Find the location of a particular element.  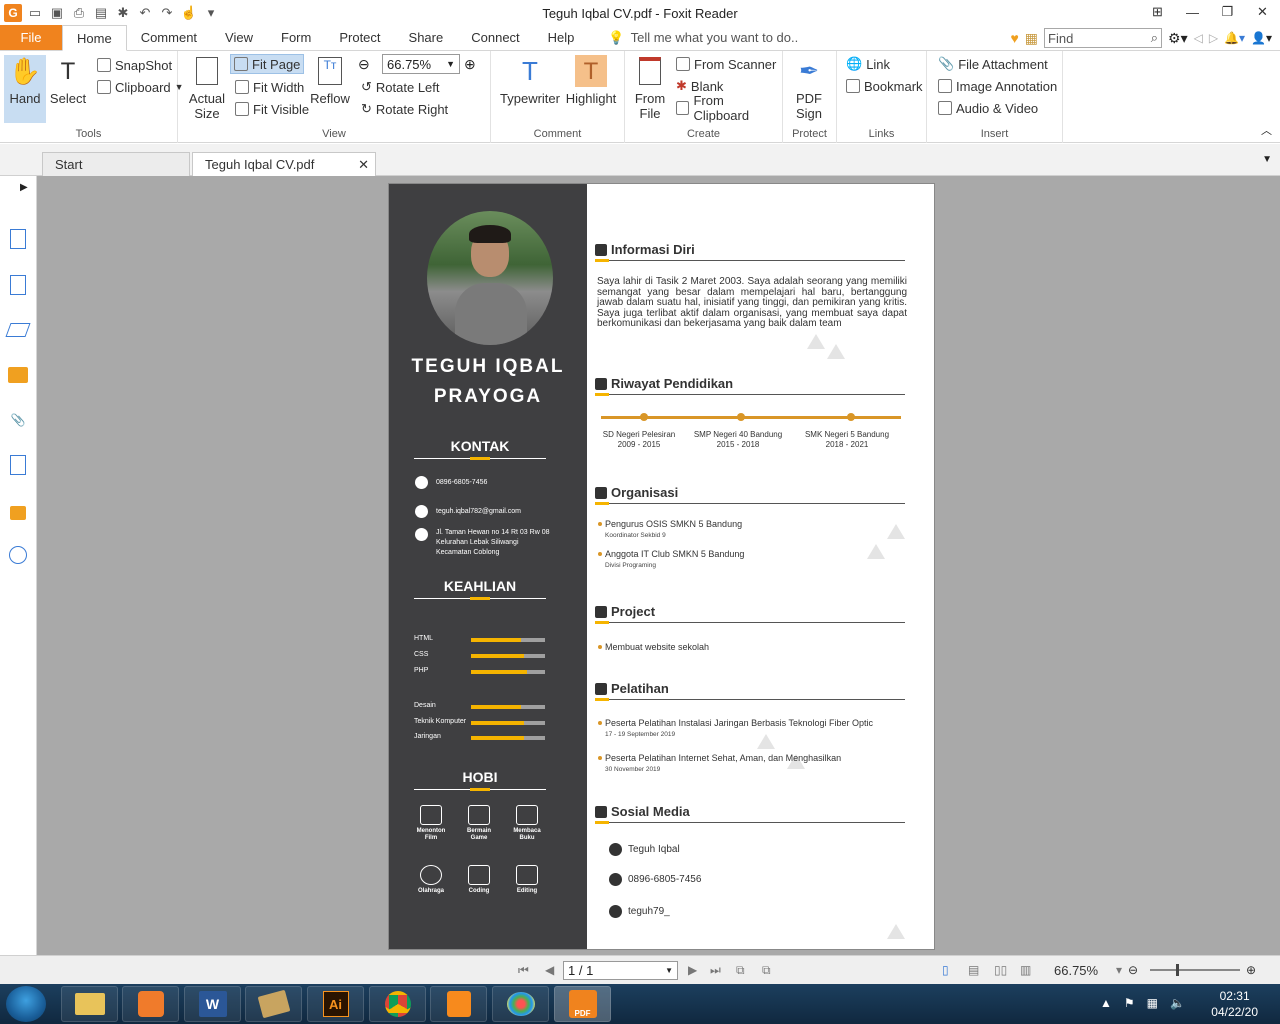

tab-view: View is located at coordinates (239, 37).